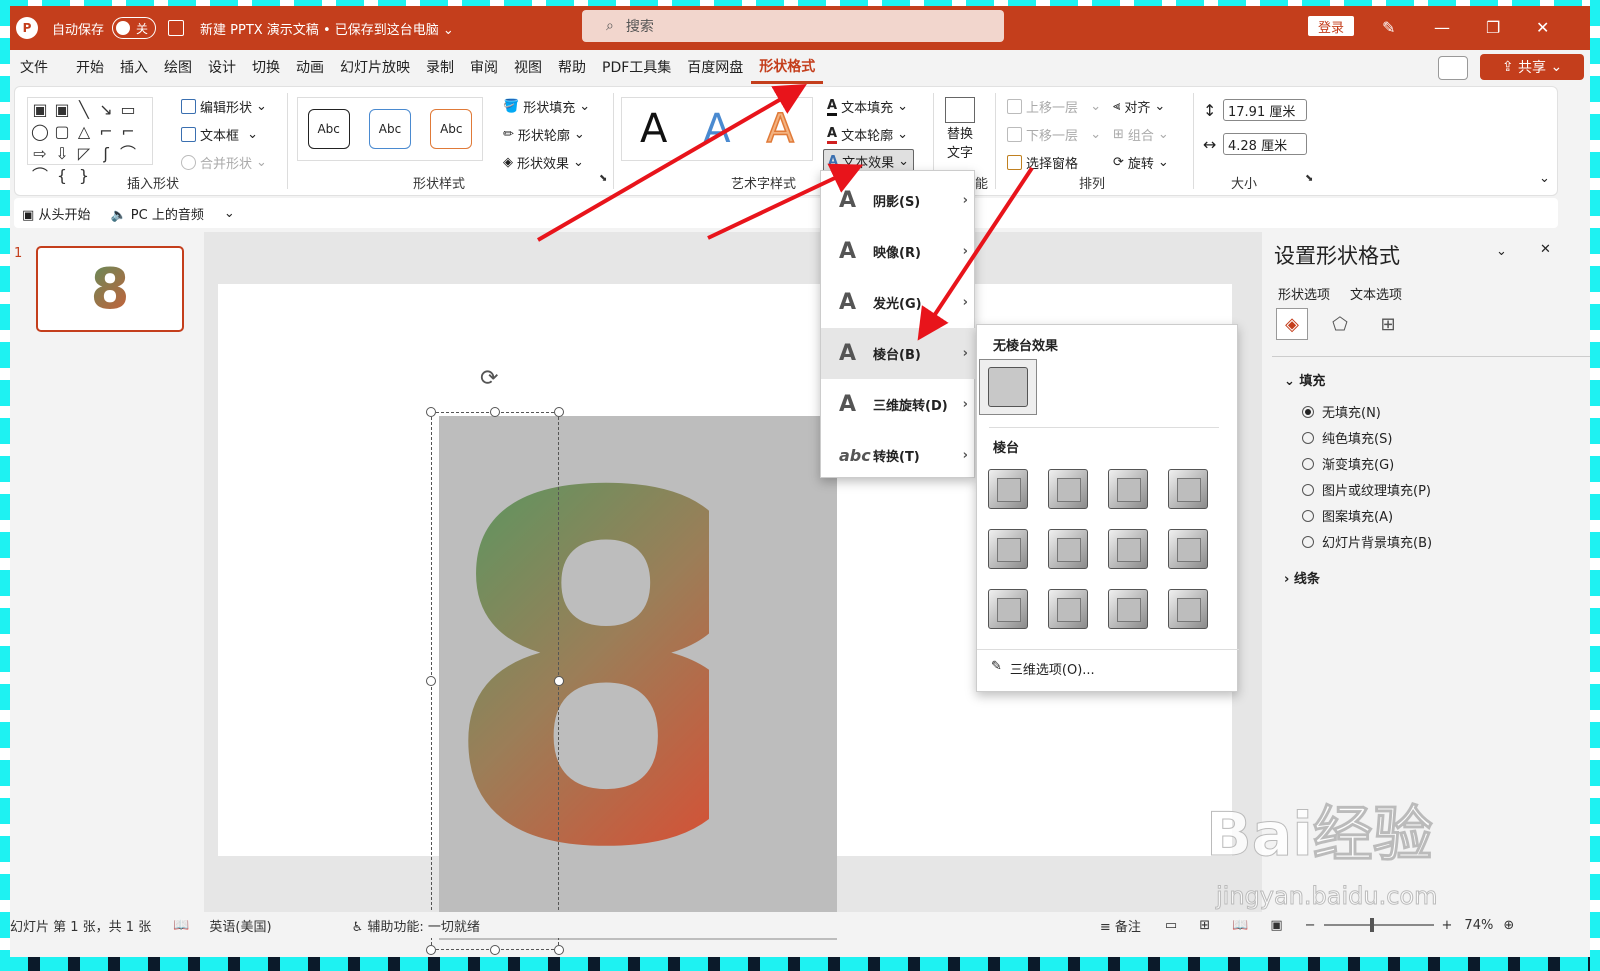 The image size is (1600, 971). Describe the element at coordinates (1544, 178) in the screenshot. I see `collapse-ribbon-icon: ⌄` at that location.